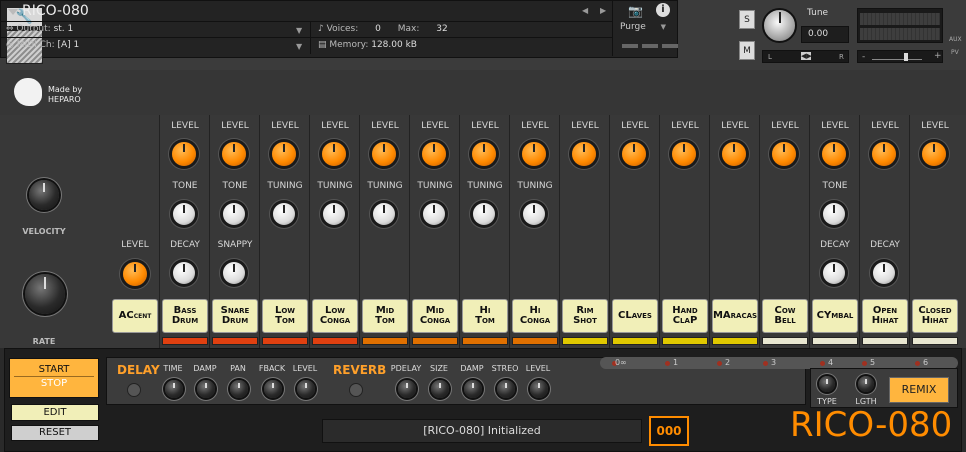 The image size is (966, 452). Describe the element at coordinates (367, 45) in the screenshot. I see `memory-field: ▤ Memory: 128.00 kB` at that location.